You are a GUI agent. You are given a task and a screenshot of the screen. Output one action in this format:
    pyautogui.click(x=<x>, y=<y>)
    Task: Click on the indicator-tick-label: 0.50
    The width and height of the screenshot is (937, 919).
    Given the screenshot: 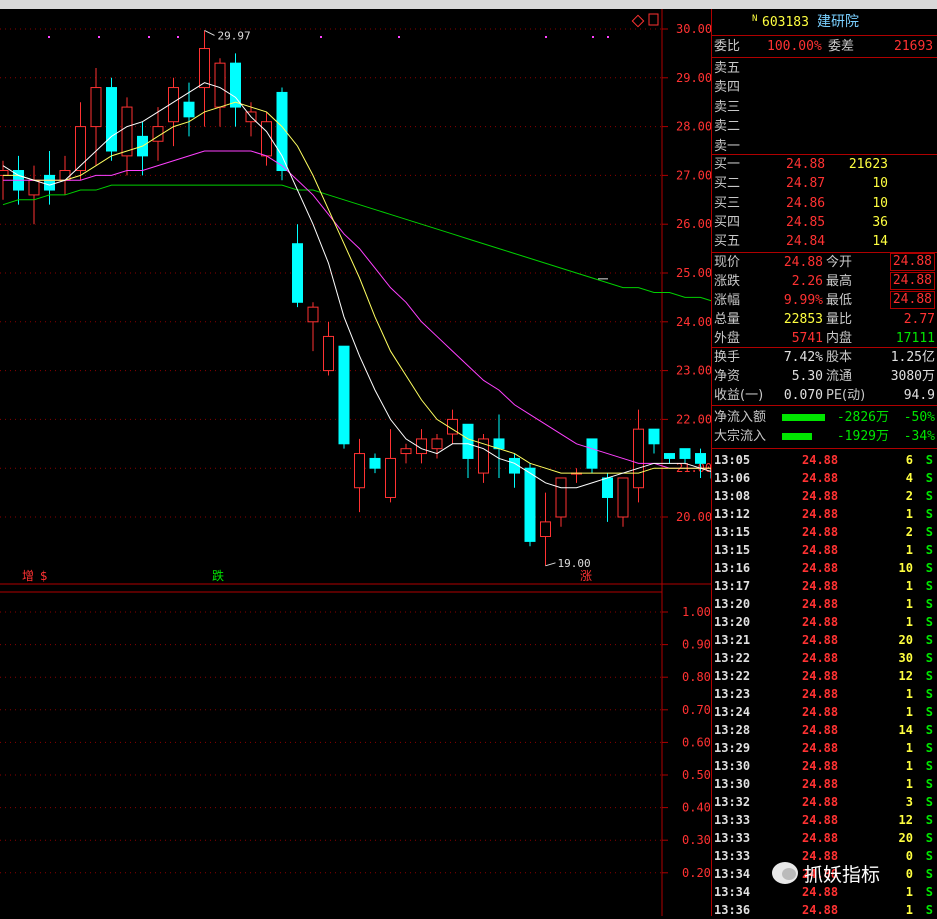 What is the action you would take?
    pyautogui.click(x=696, y=775)
    